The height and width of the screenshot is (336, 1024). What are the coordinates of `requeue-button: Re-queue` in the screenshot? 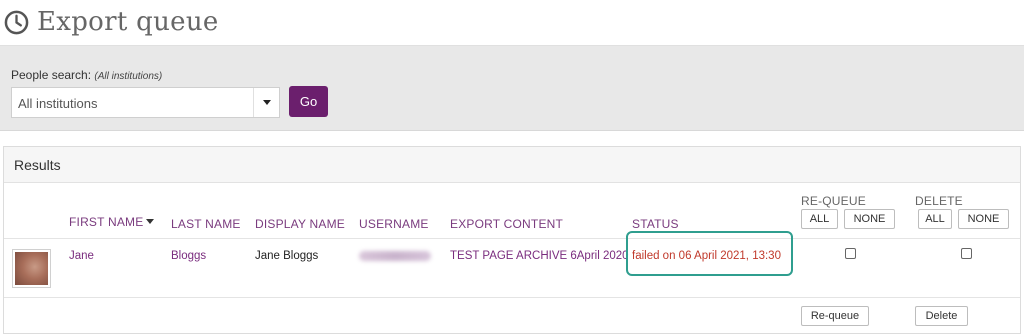 It's located at (835, 316).